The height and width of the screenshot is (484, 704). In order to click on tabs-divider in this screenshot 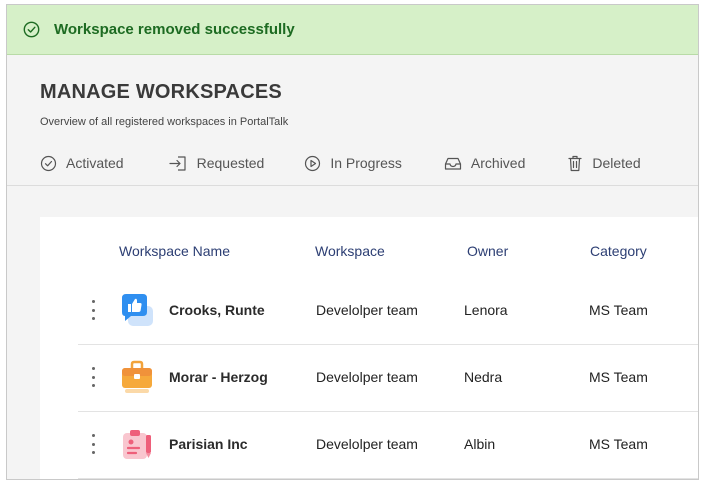, I will do `click(352, 185)`.